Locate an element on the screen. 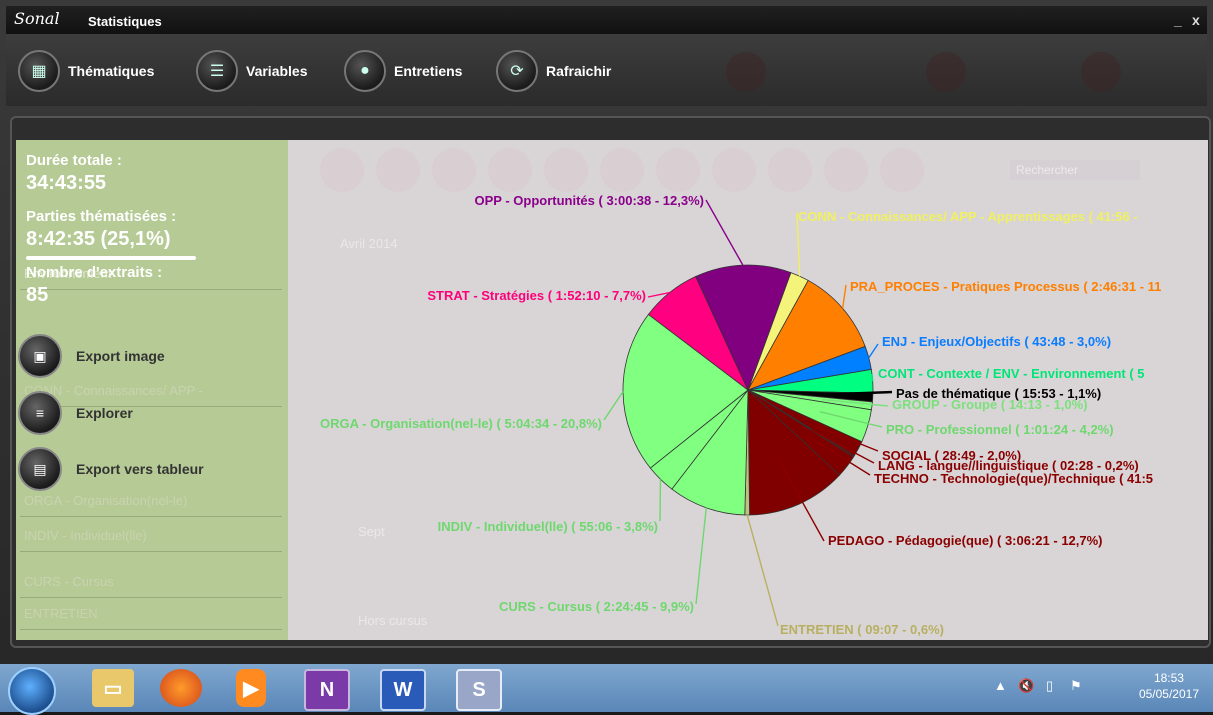 Image resolution: width=1213 pixels, height=715 pixels. word-icon: W is located at coordinates (403, 690).